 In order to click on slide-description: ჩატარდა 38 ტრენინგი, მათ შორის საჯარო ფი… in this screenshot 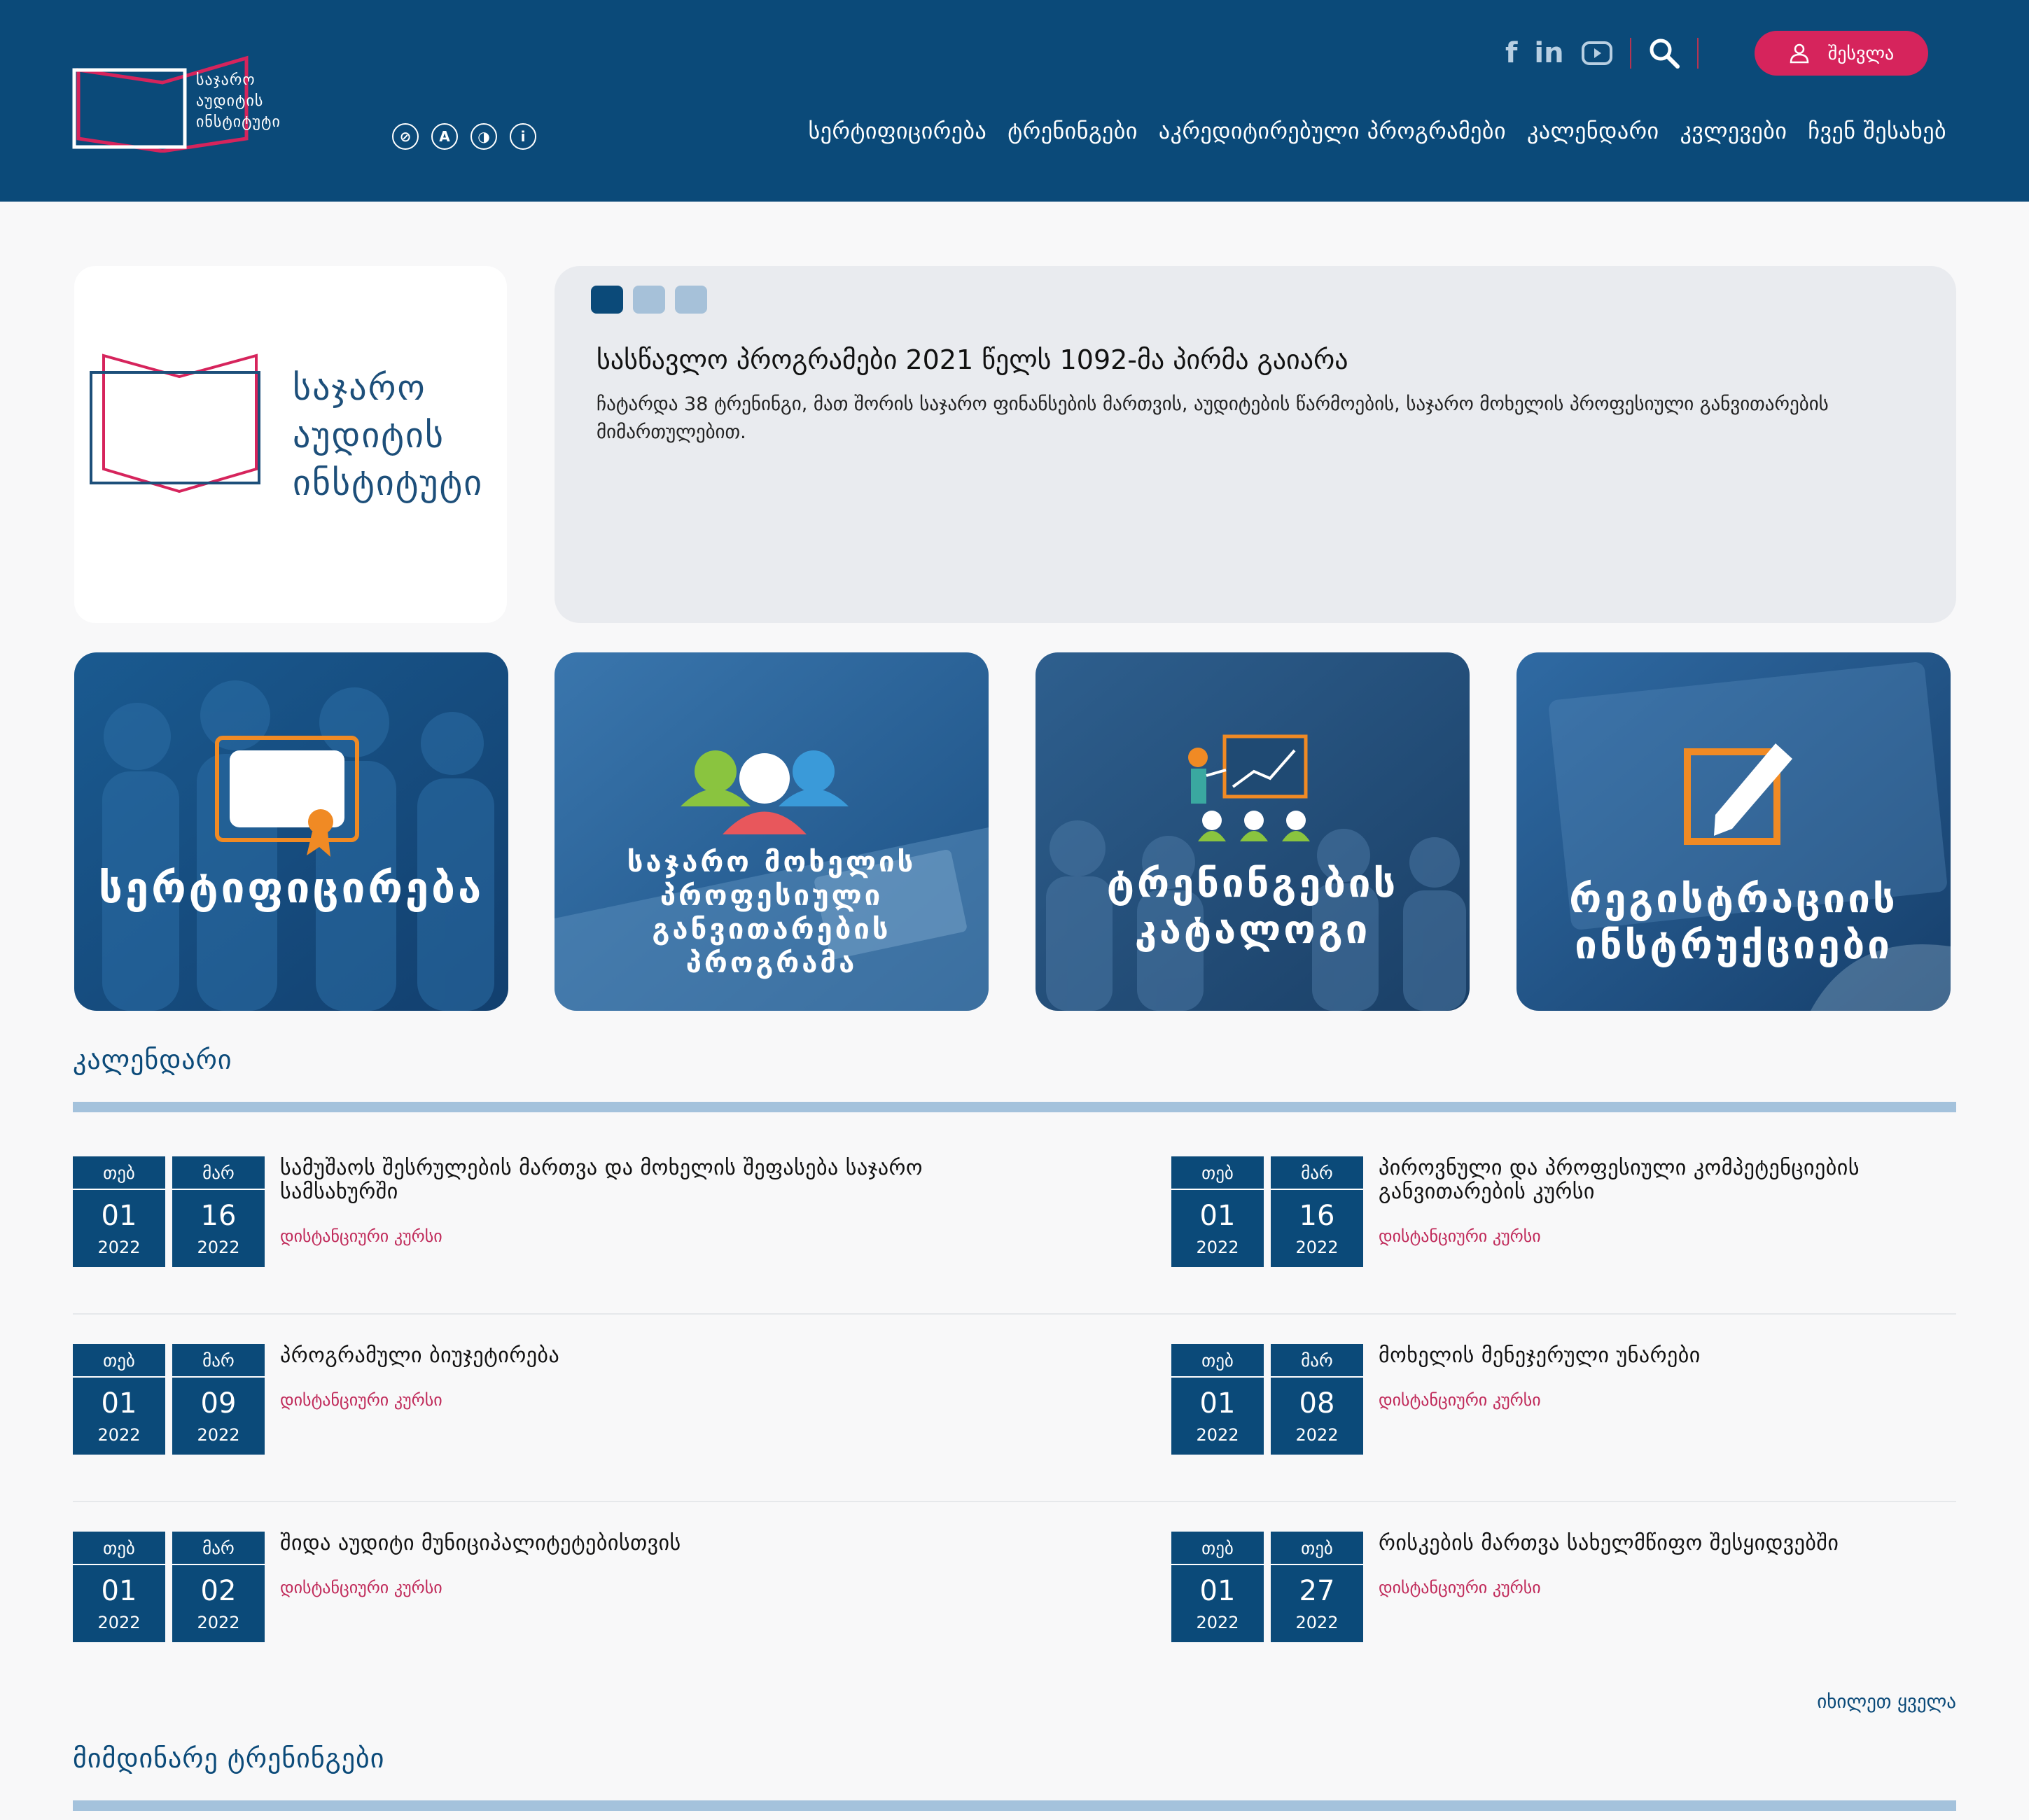, I will do `click(1213, 418)`.